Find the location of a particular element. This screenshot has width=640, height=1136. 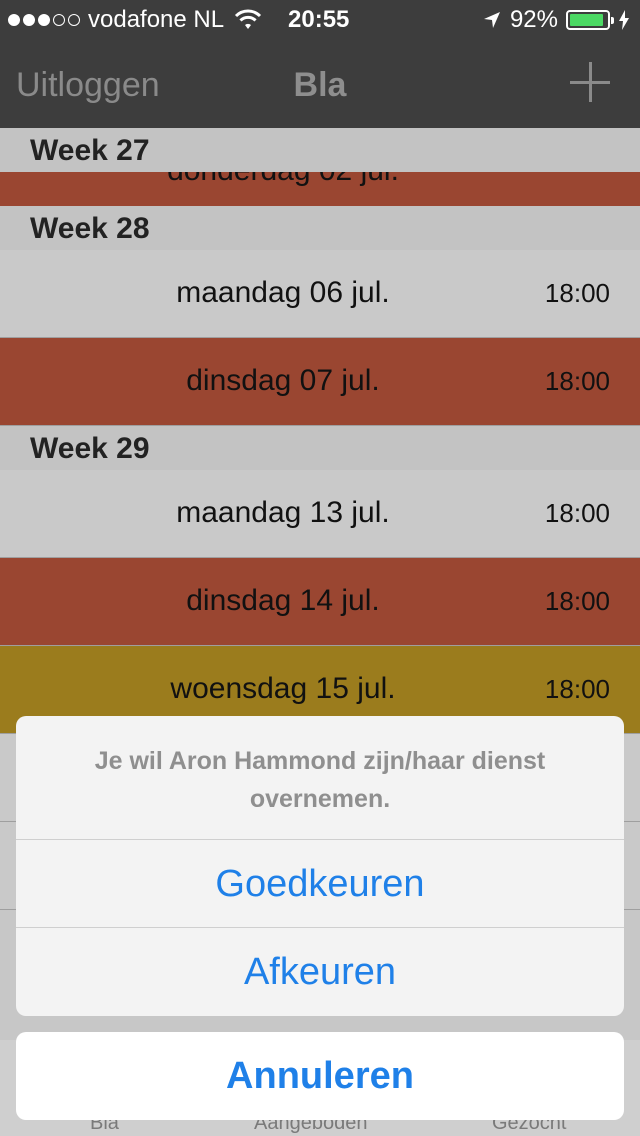

cancel-button: Annuleren is located at coordinates (320, 1076).